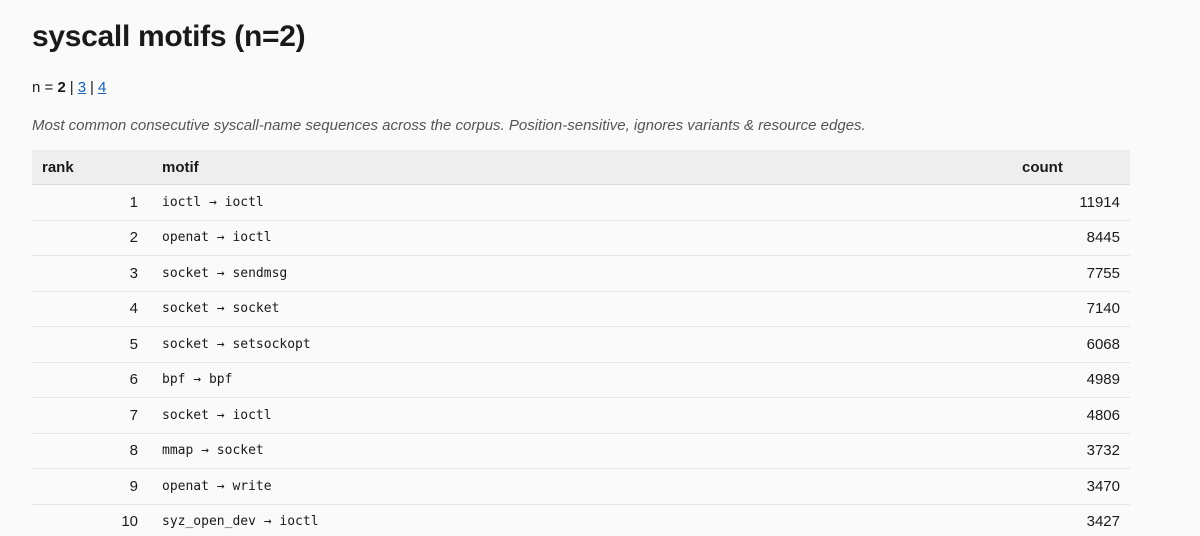 The image size is (1200, 536). I want to click on table-row: 5 socket → setsockopt 6068, so click(581, 344).